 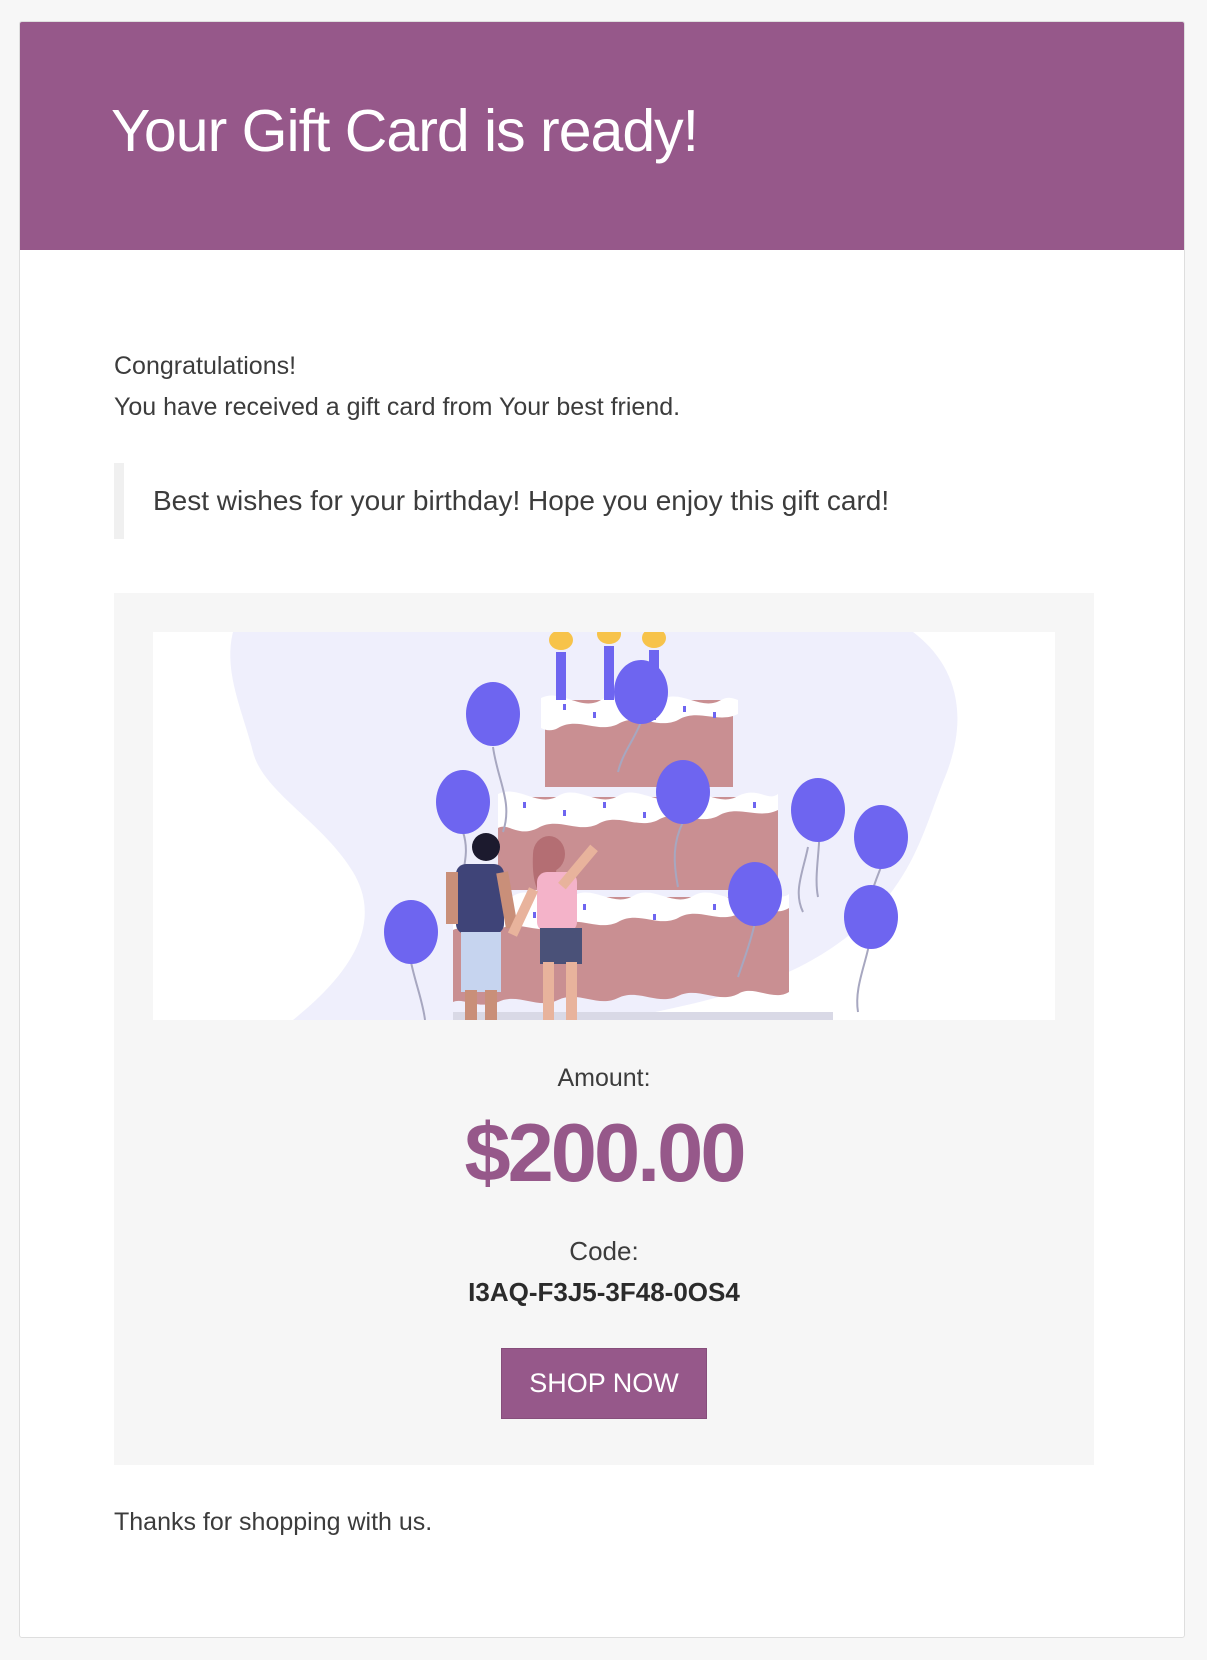 What do you see at coordinates (604, 1251) in the screenshot?
I see `code-label: Code:` at bounding box center [604, 1251].